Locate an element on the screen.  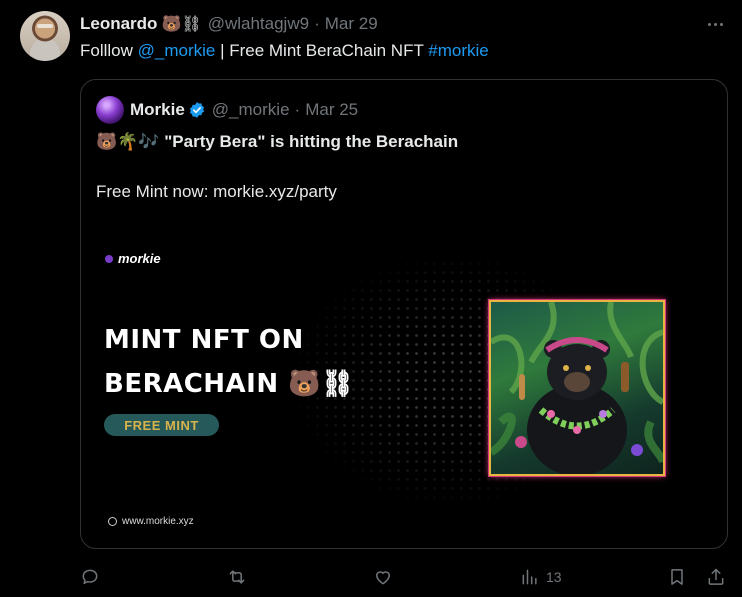
tweet-header: Leonardo 🐻⛓ @wlahtagjw9 · Mar 29 is located at coordinates (229, 24).